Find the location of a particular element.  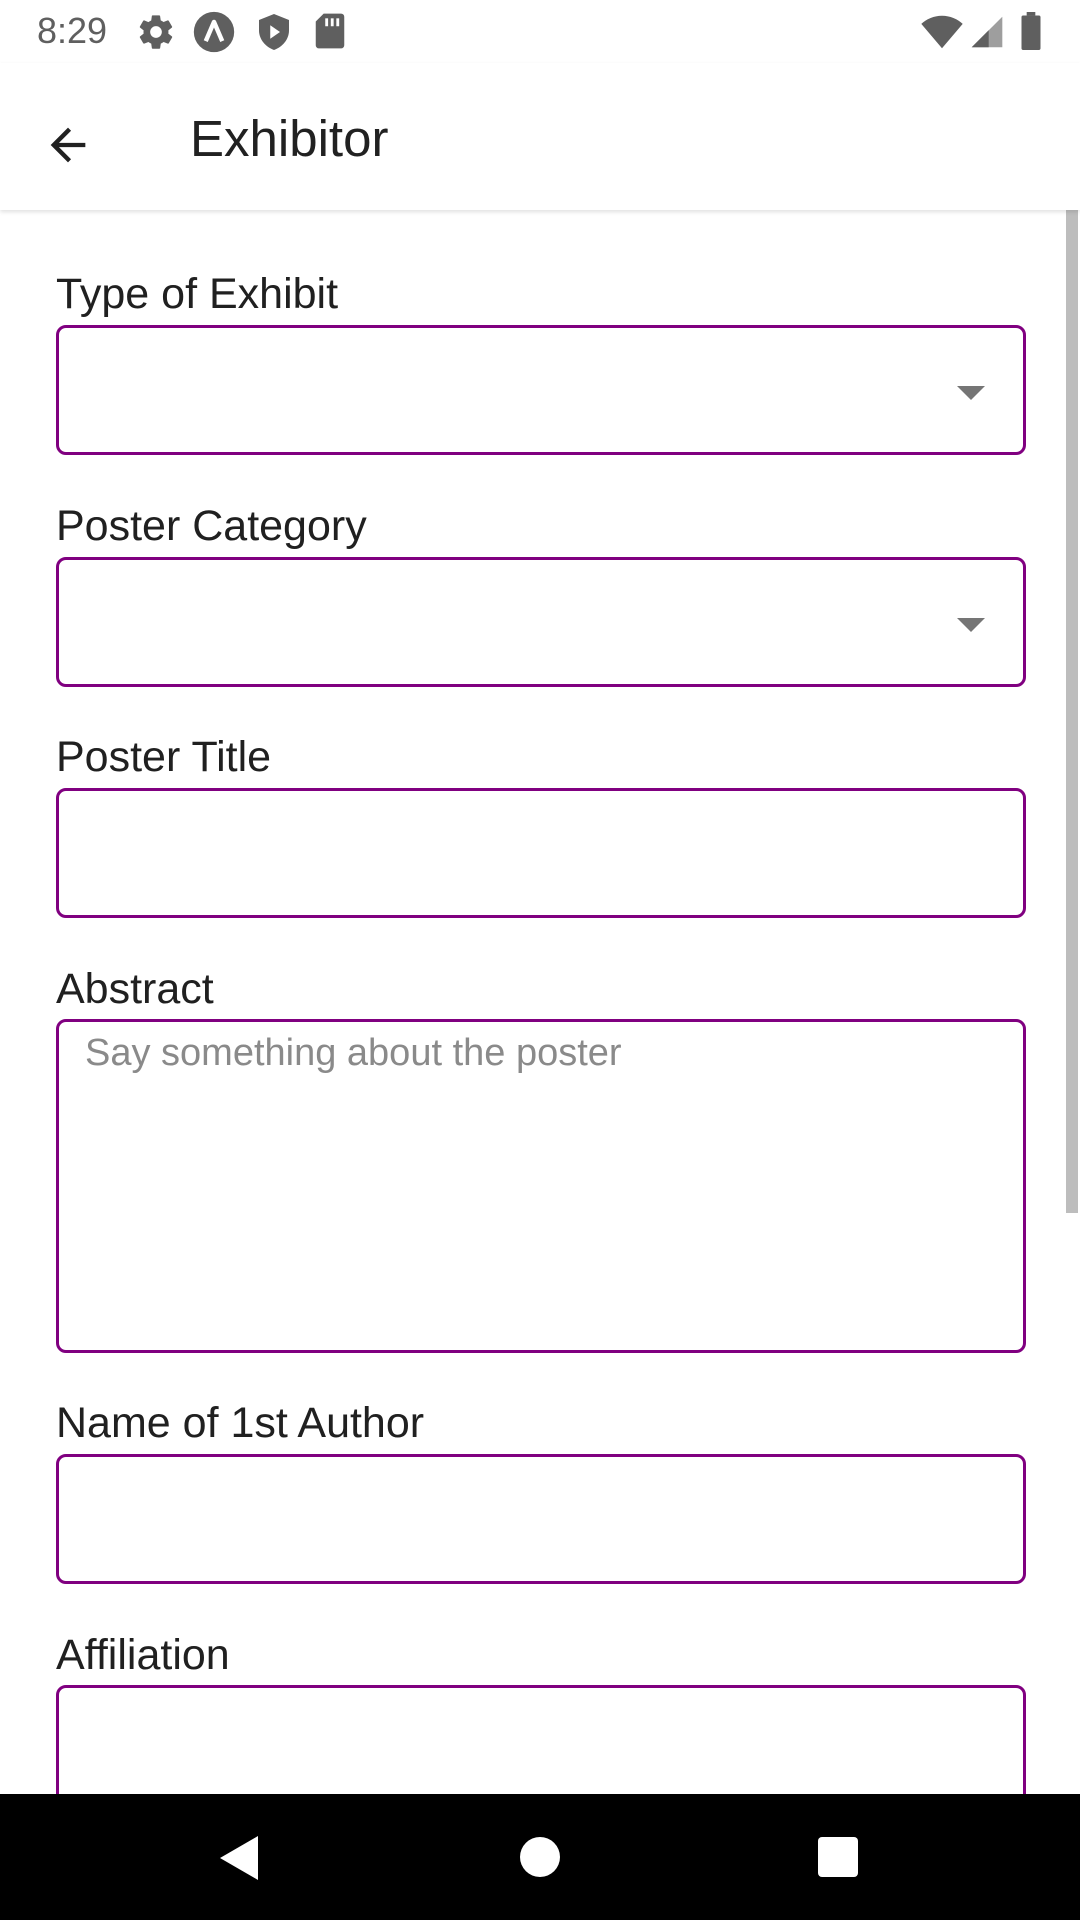

wifi-icon is located at coordinates (942, 34).